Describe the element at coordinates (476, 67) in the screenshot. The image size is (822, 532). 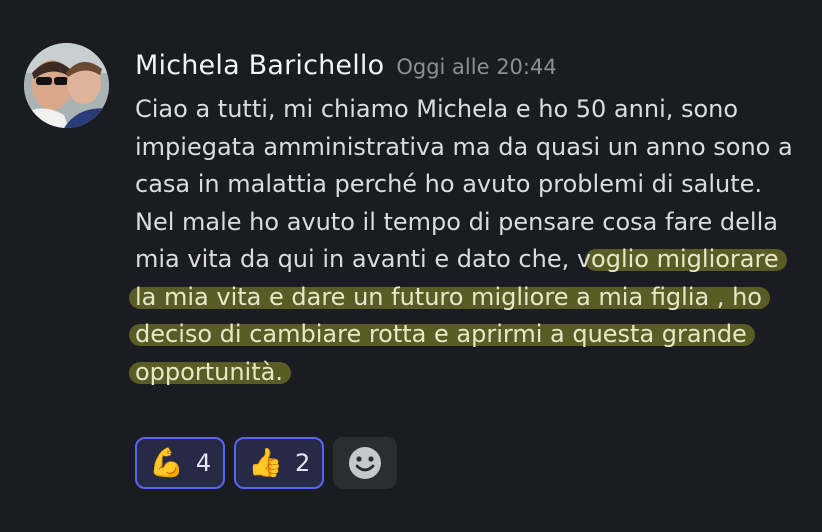
I see `message-timestamp: Oggi alle 20:44` at that location.